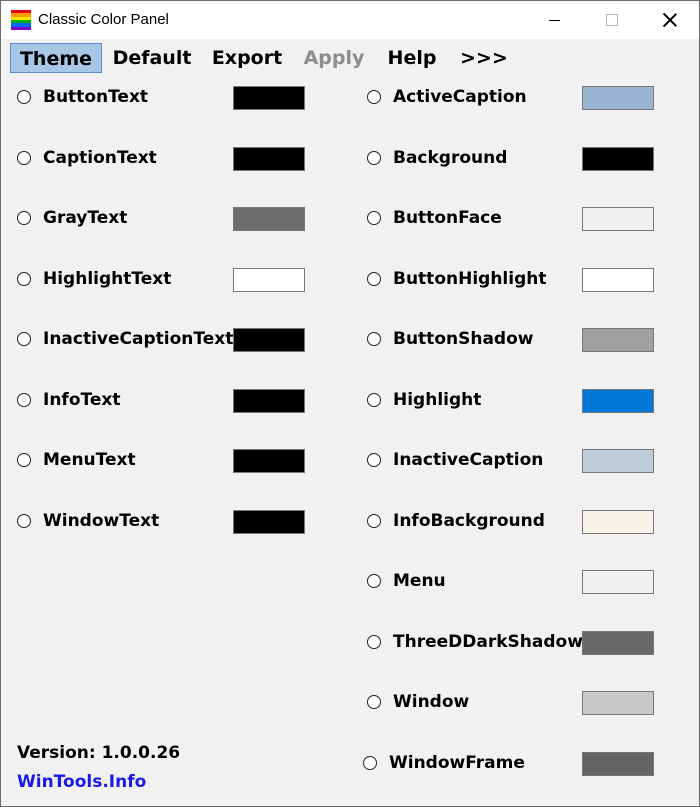  I want to click on color-row-info-text: InfoText, so click(161, 401).